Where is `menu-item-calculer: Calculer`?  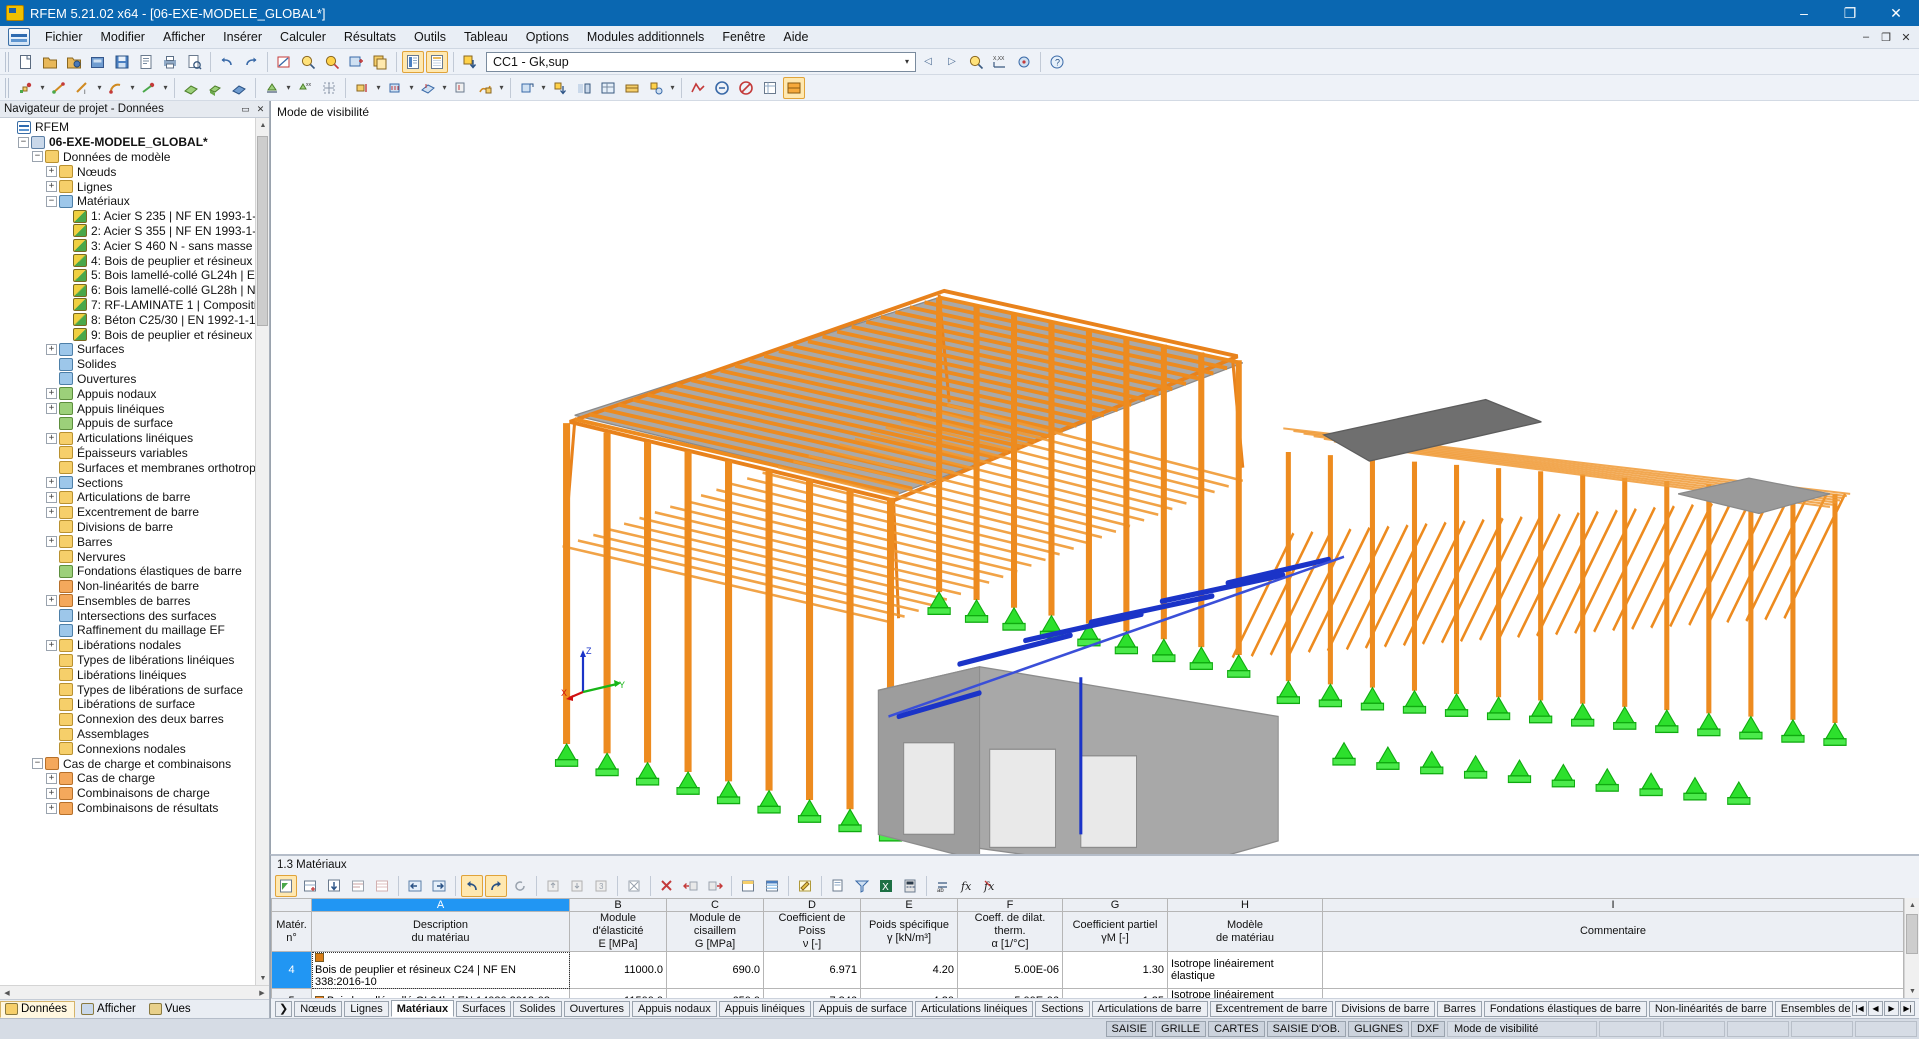 menu-item-calculer: Calculer is located at coordinates (303, 37).